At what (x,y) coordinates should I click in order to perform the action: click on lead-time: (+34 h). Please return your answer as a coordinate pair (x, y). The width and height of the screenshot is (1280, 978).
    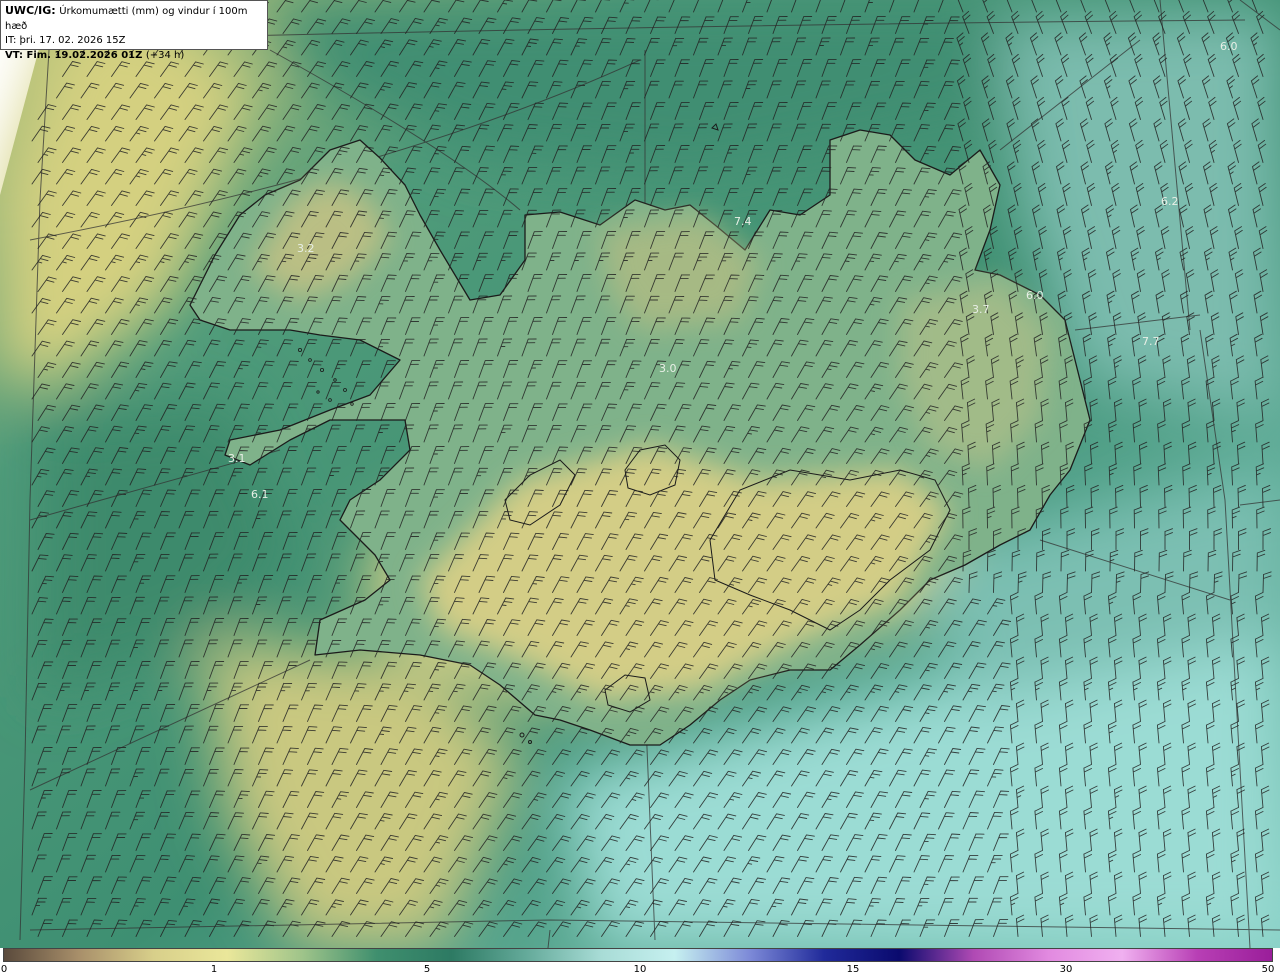
    Looking at the image, I should click on (165, 55).